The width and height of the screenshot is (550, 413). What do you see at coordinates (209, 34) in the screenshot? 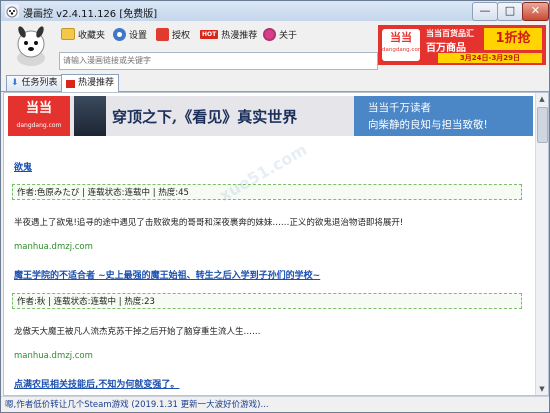
I see `hot-badge-icon: HOT` at bounding box center [209, 34].